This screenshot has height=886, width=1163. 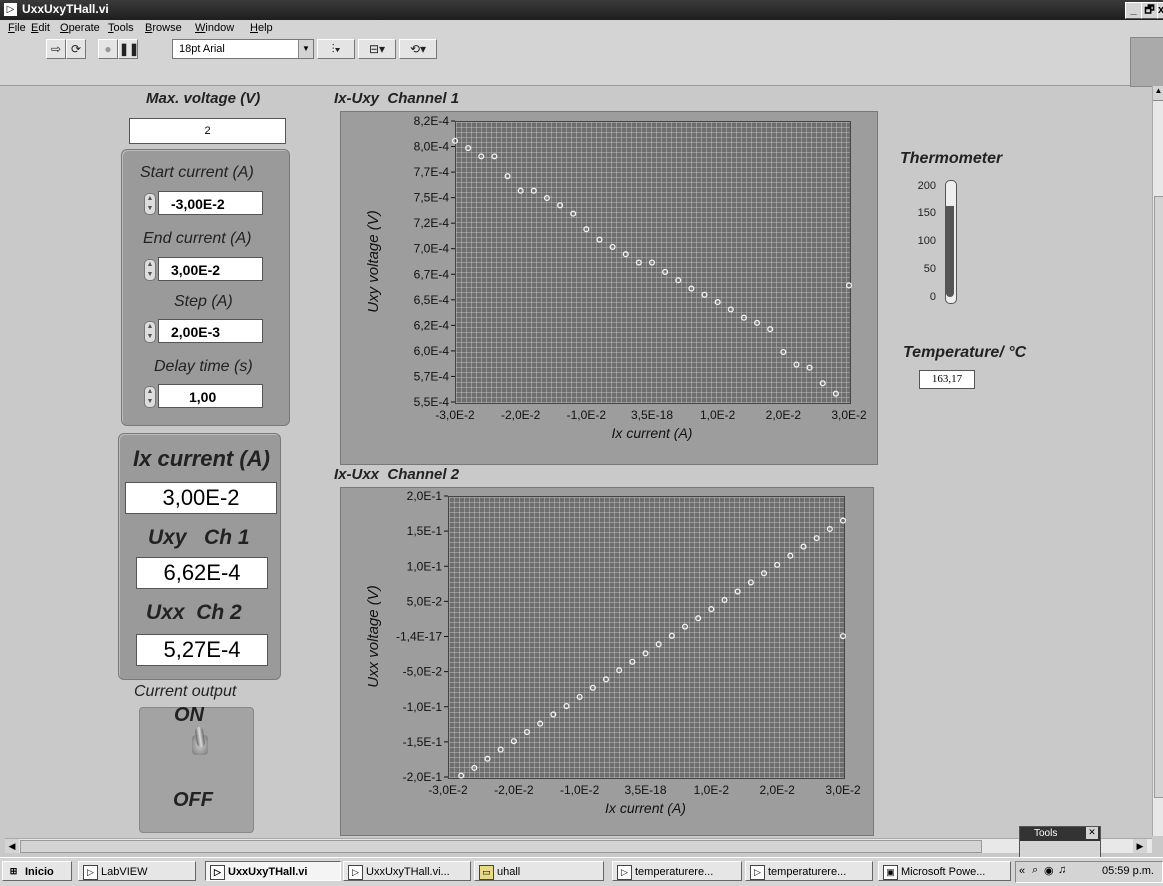 I want to click on close-button: x, so click(x=1160, y=10).